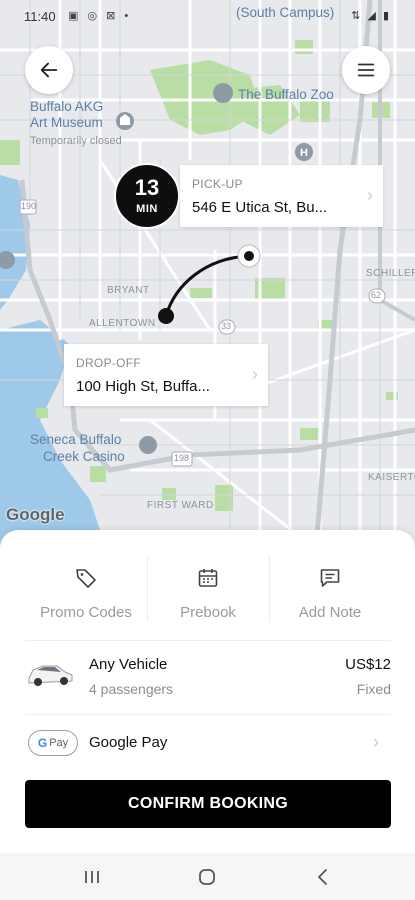 This screenshot has width=415, height=900. I want to click on map-label-first-ward: FIRST WARD, so click(180, 505).